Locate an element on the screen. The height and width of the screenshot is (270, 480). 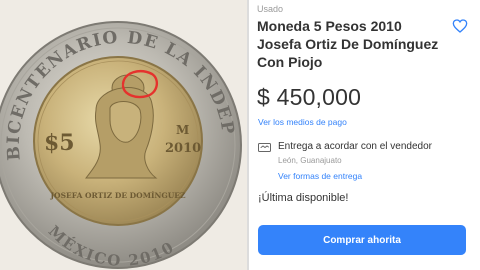
delivery-label: Entrega a acordar con el vendedor is located at coordinates (355, 146).